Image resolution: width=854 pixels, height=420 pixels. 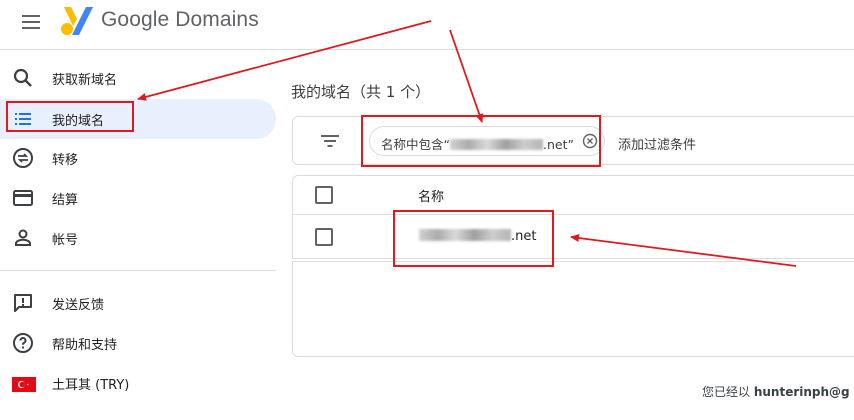 I want to click on sidebar-item-account: 帐号, so click(x=138, y=238).